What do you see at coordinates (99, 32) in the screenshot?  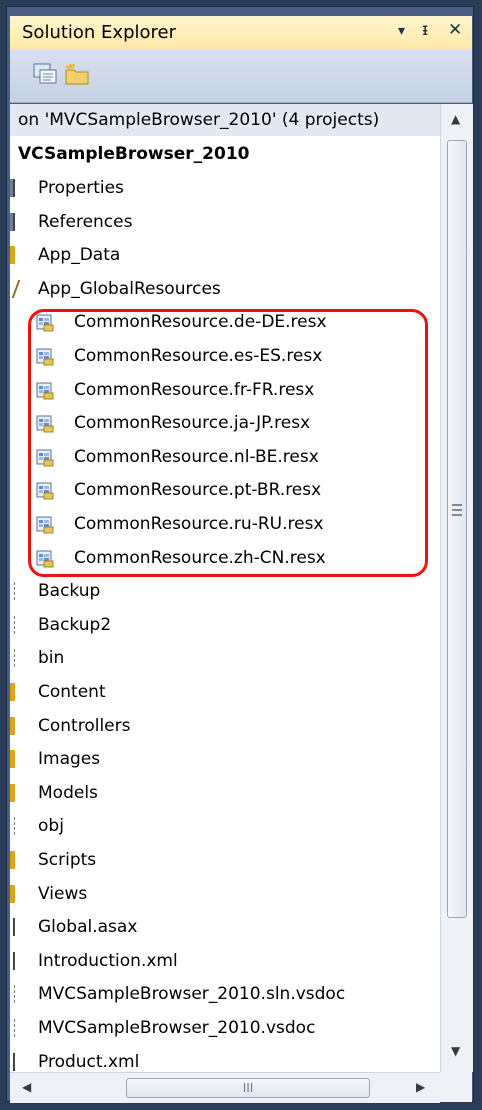 I see `panel-title: Solution Explorer` at bounding box center [99, 32].